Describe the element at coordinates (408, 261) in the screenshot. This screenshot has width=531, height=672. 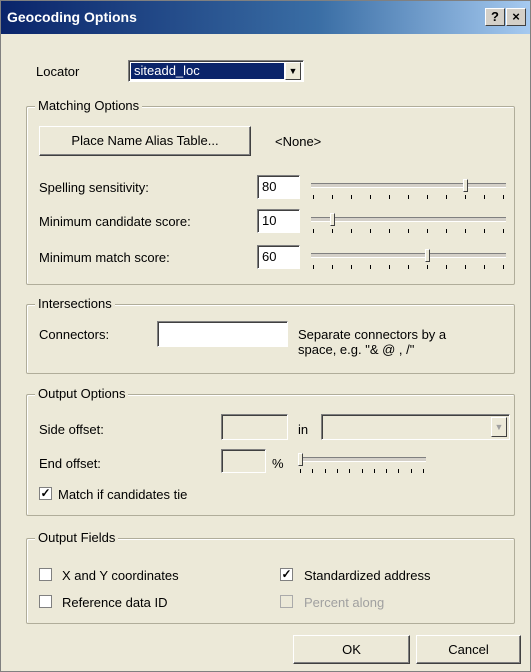
I see `minimum-match-score-slider` at that location.